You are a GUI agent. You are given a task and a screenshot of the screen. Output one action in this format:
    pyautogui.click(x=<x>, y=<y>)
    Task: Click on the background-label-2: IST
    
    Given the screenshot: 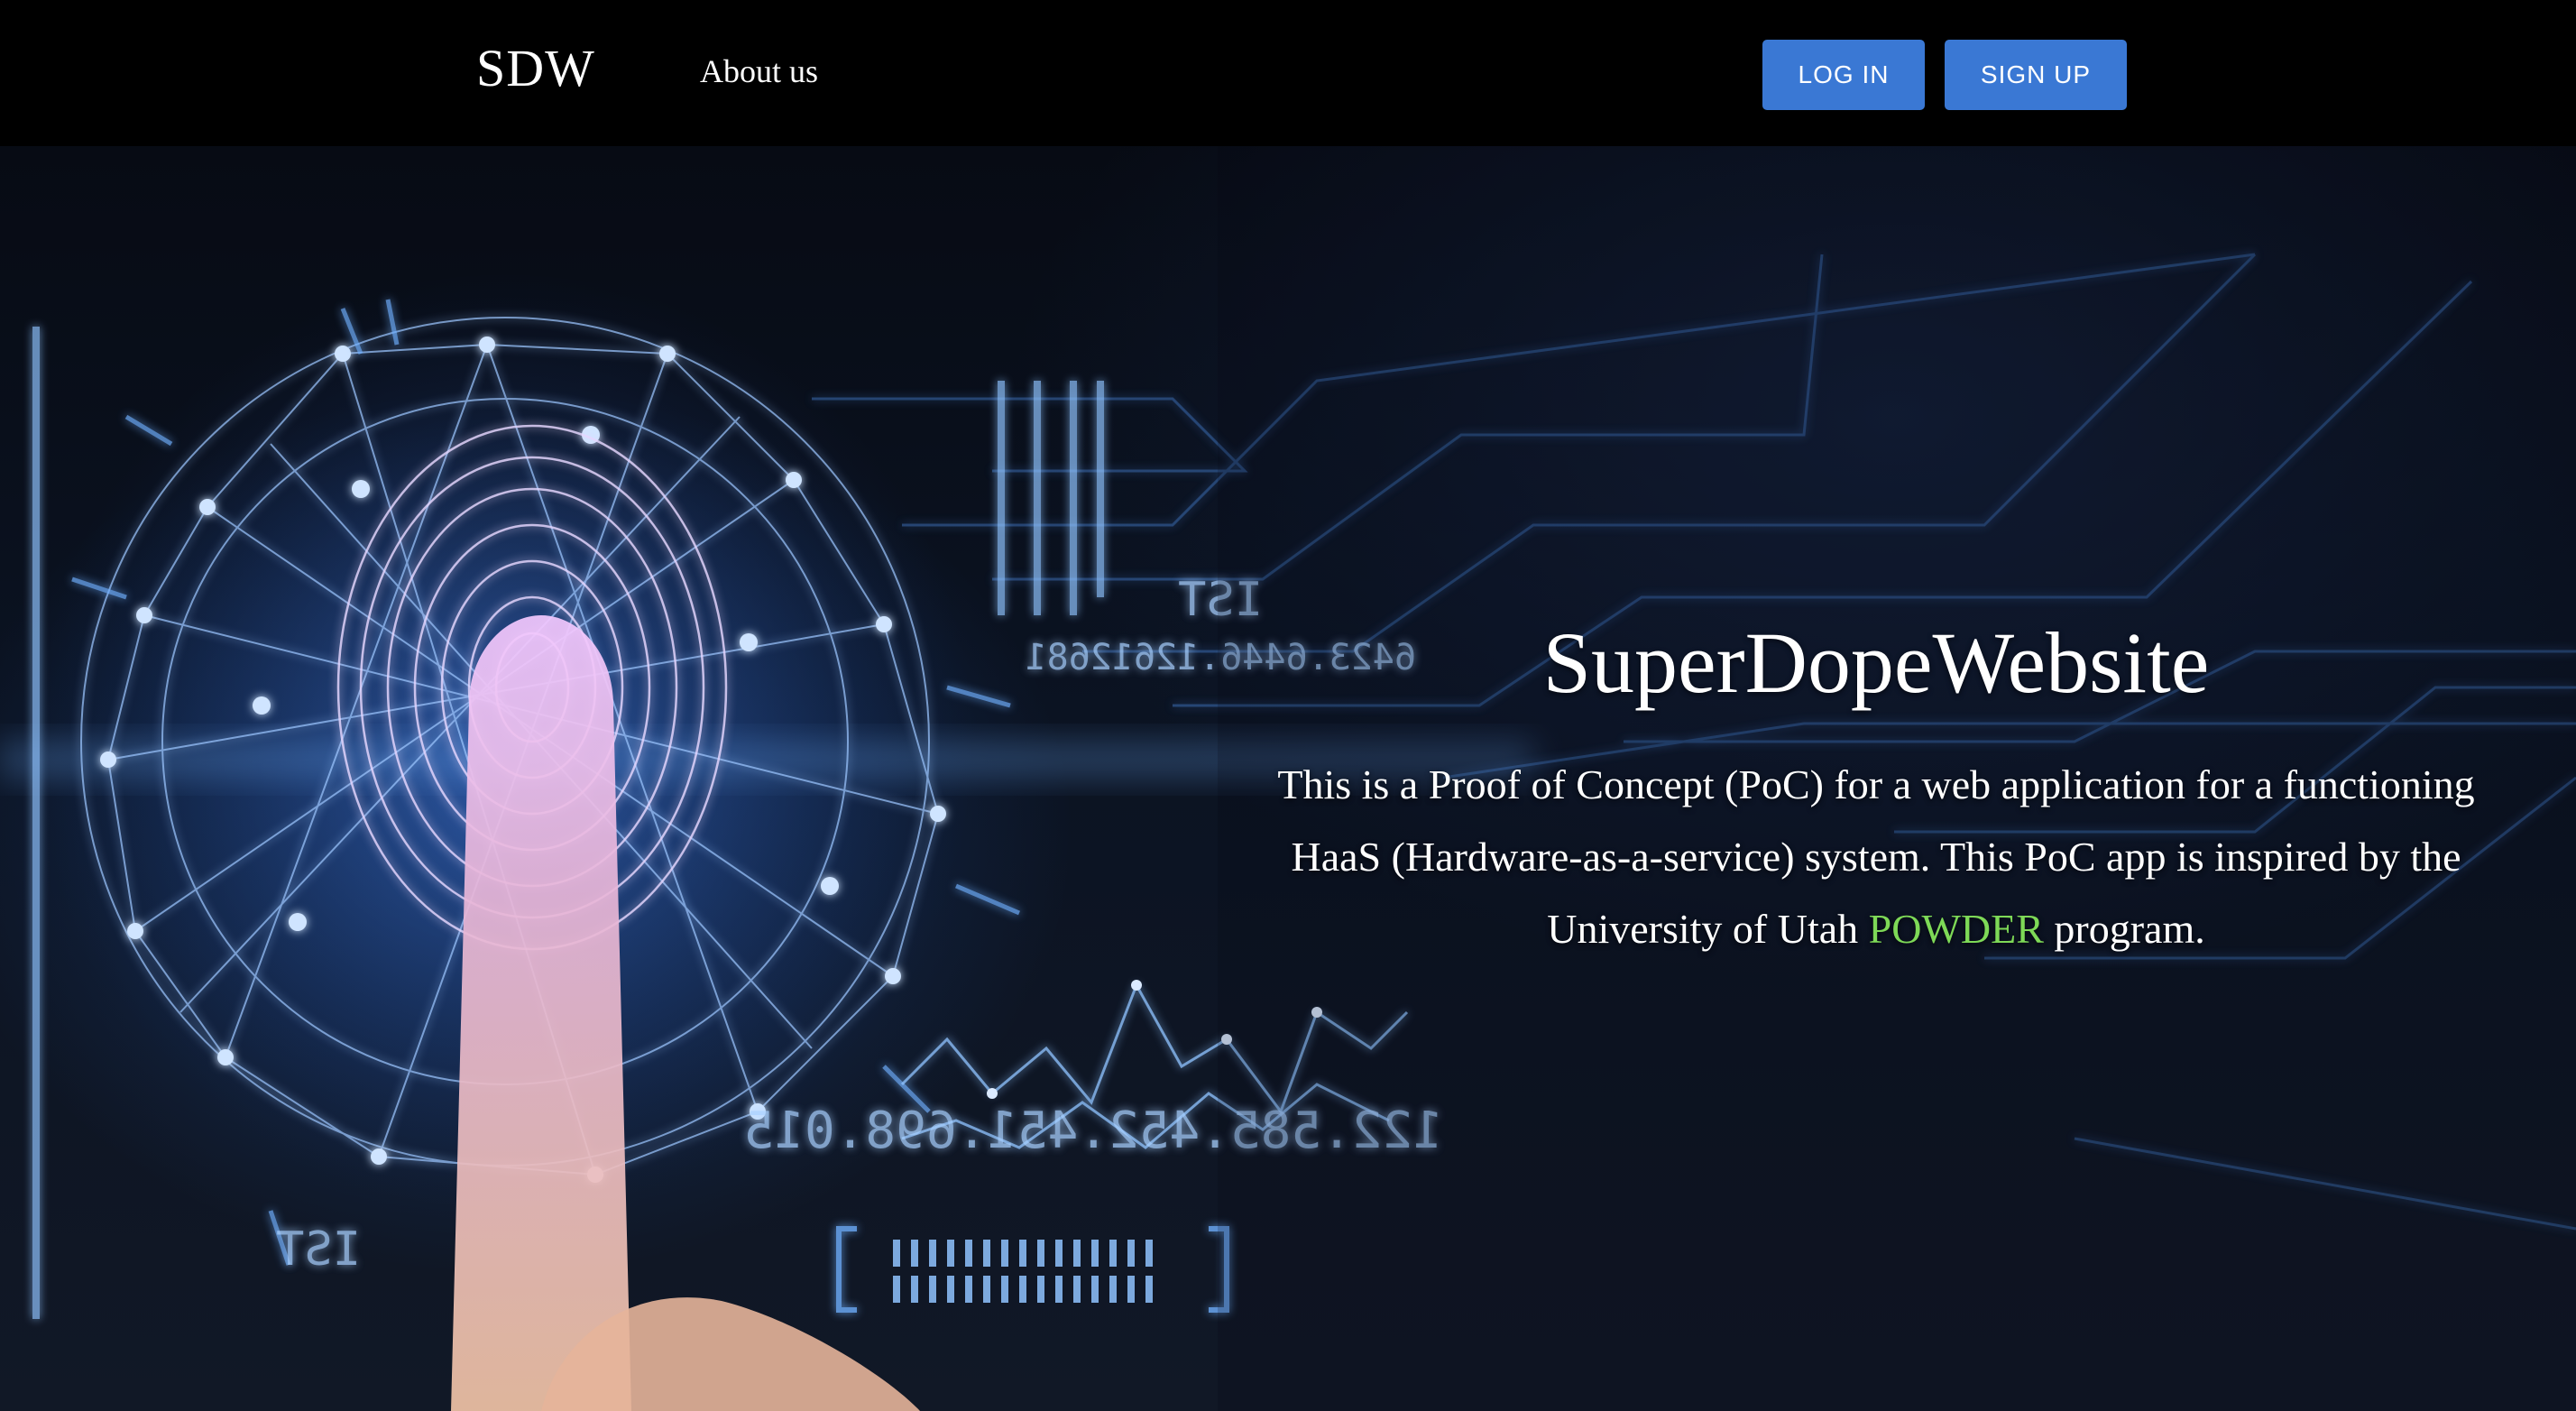 What is the action you would take?
    pyautogui.click(x=318, y=1249)
    